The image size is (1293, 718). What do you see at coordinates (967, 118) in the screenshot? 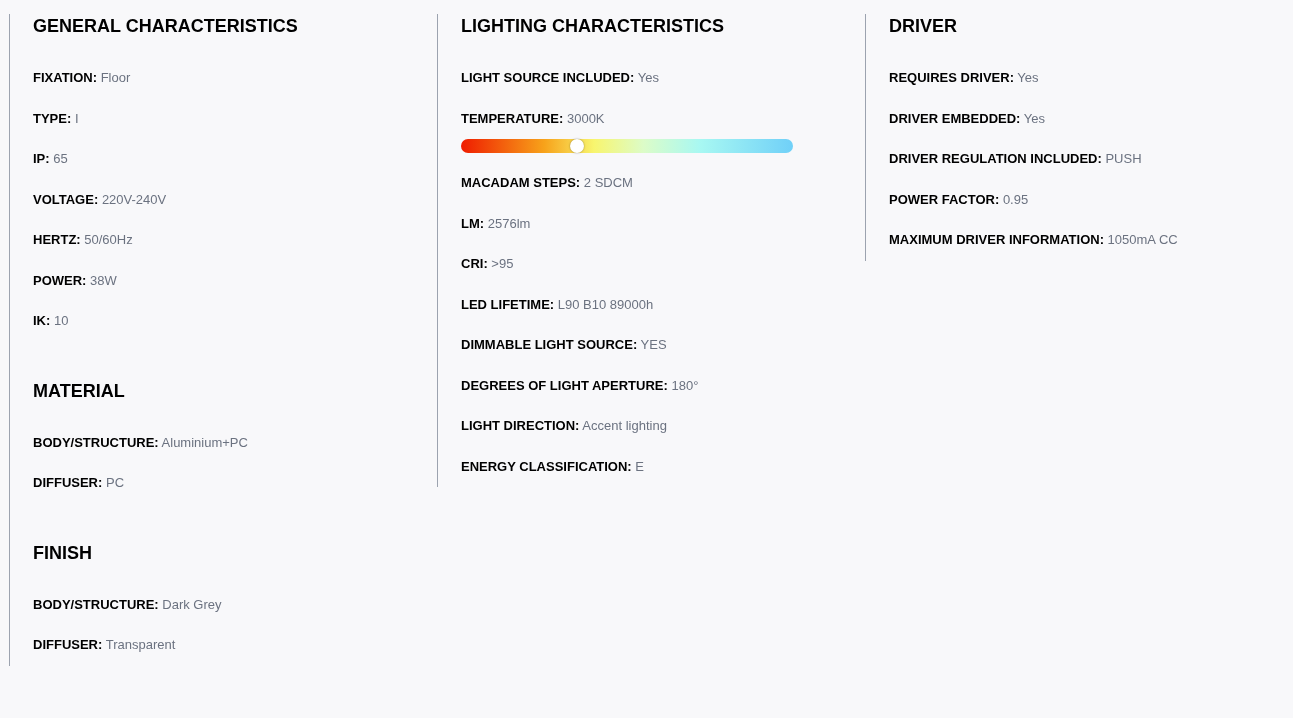
I see `spec-row: DRIVER EMBEDDED: Yes` at bounding box center [967, 118].